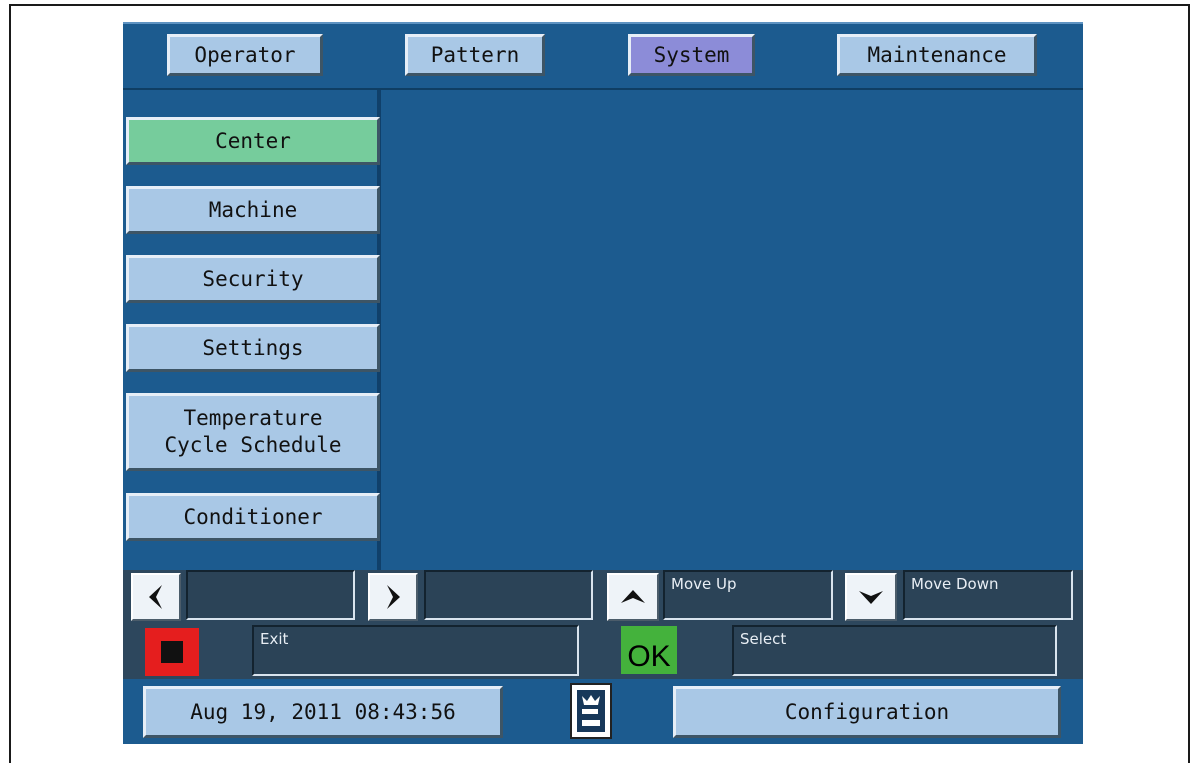 The height and width of the screenshot is (763, 1201). What do you see at coordinates (691, 55) in the screenshot?
I see `tab-system: System` at bounding box center [691, 55].